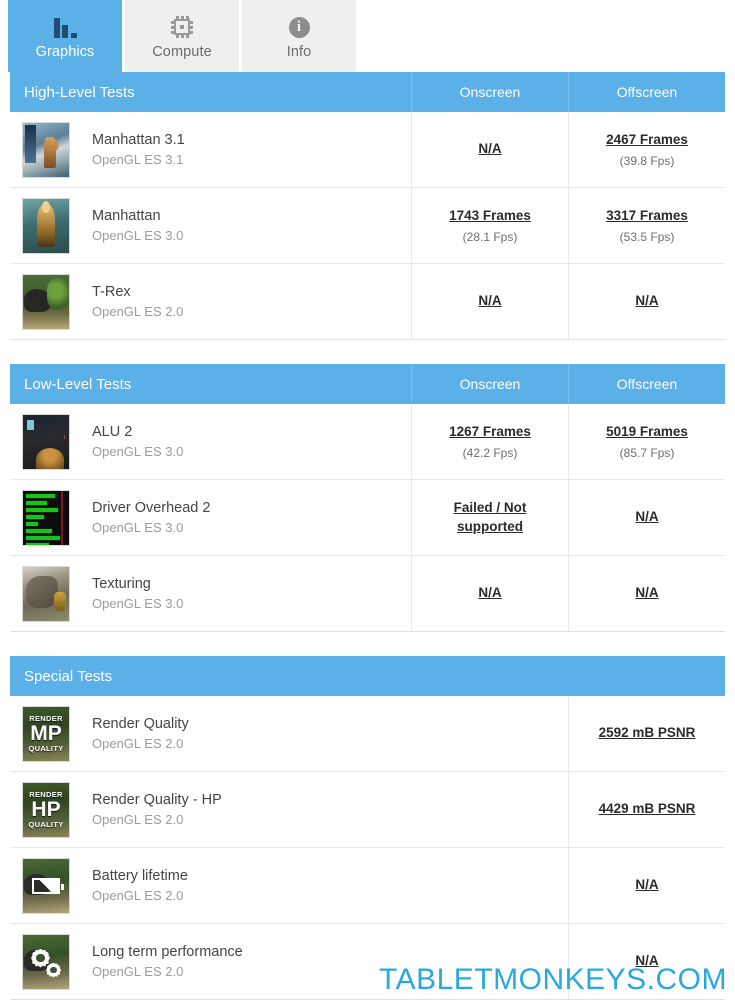  I want to click on test-title: Battery lifetime, so click(140, 876).